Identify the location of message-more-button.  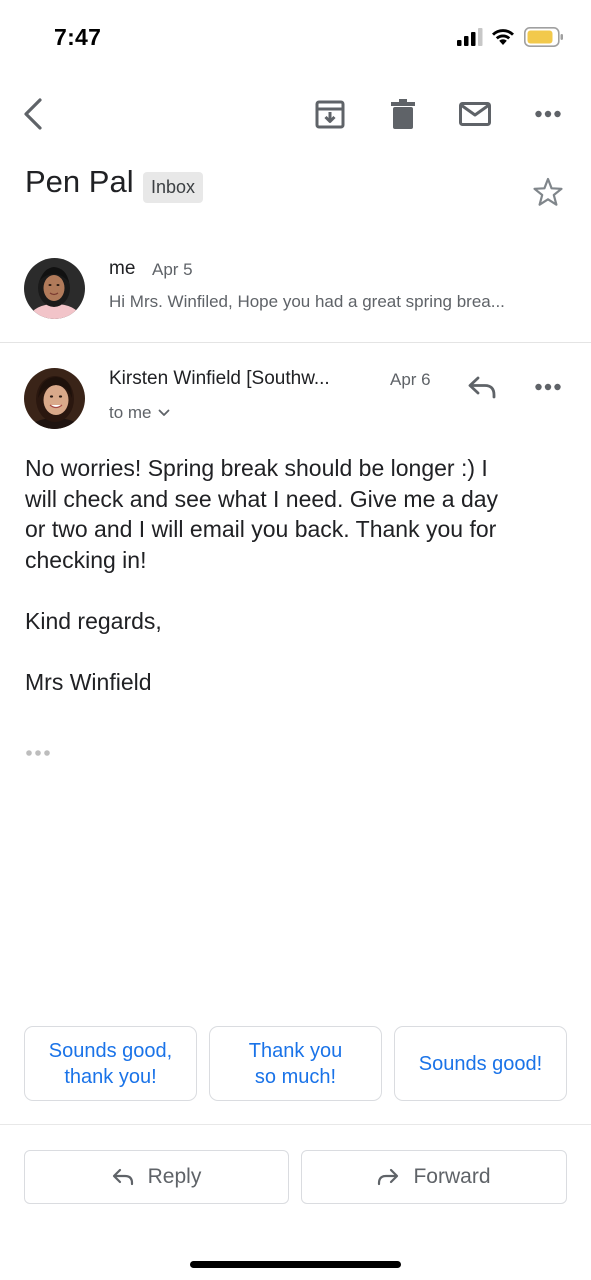
(548, 387).